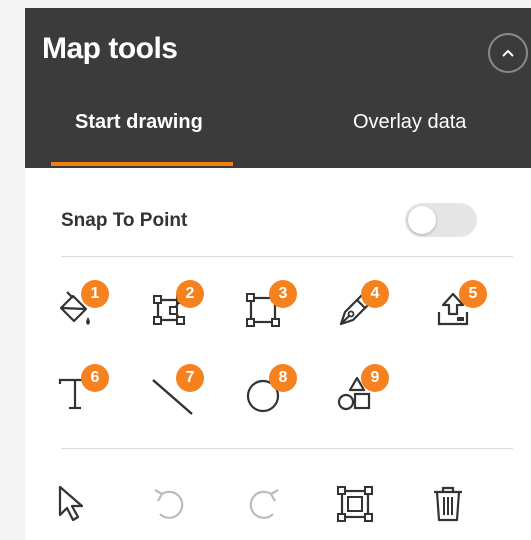 This screenshot has width=531, height=540. Describe the element at coordinates (190, 294) in the screenshot. I see `tool-number-badge: 2` at that location.